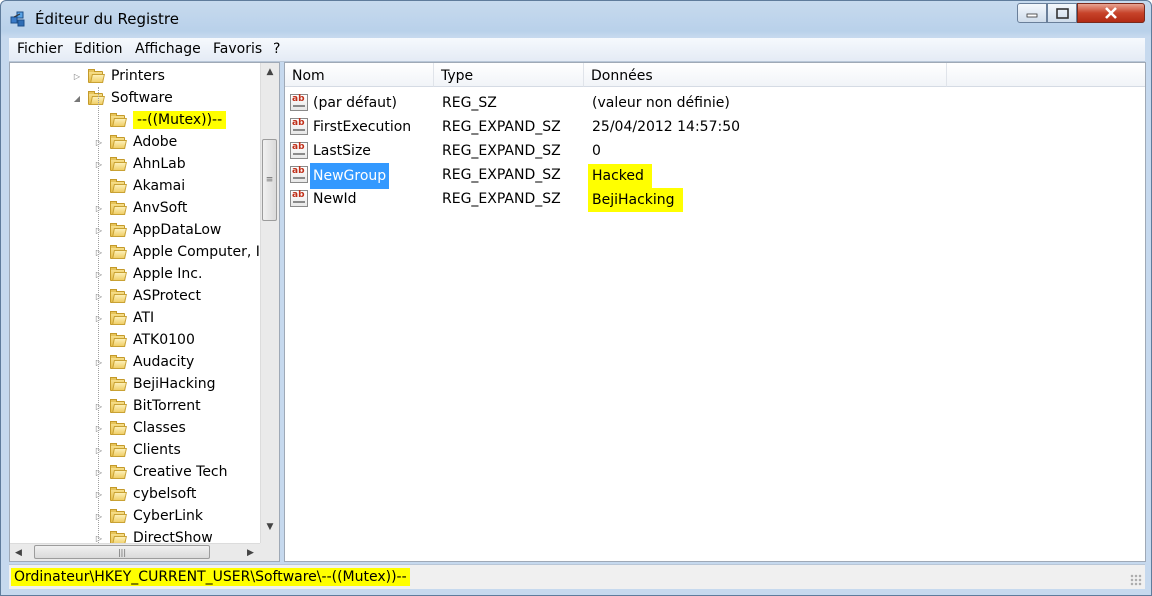 This screenshot has width=1152, height=596. I want to click on tree-item: ▷ AnvSoft, so click(140, 208).